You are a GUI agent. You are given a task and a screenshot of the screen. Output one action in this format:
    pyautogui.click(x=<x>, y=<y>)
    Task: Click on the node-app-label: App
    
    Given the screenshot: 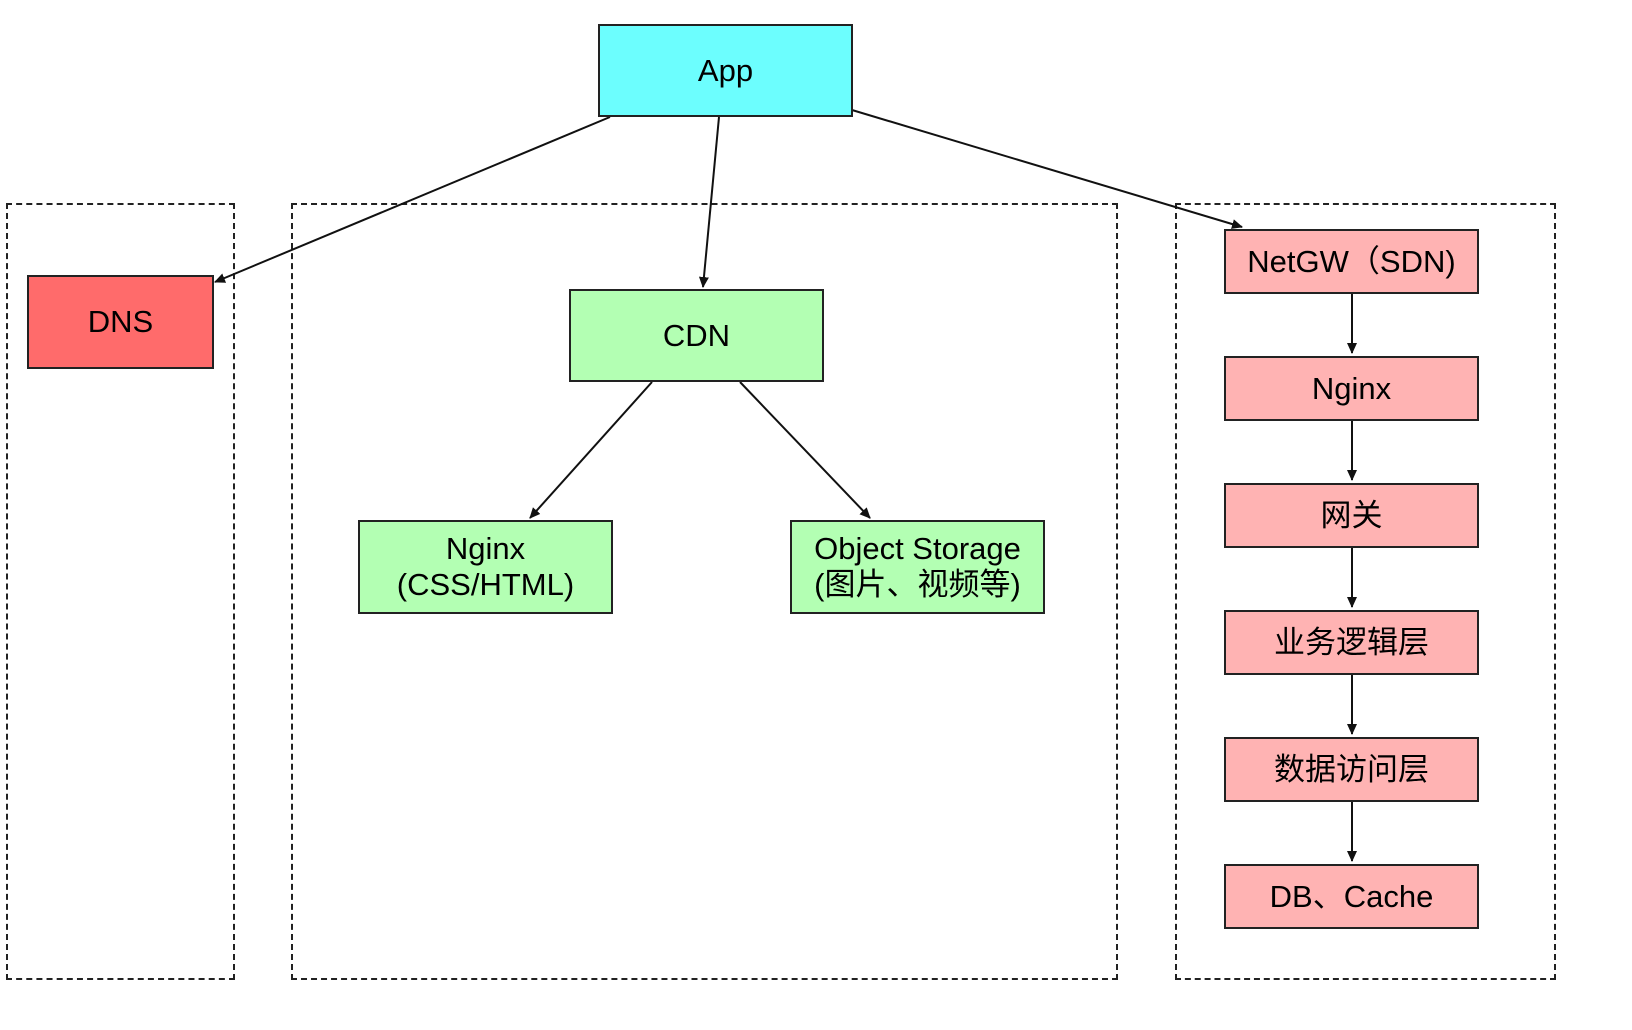 What is the action you would take?
    pyautogui.click(x=725, y=70)
    